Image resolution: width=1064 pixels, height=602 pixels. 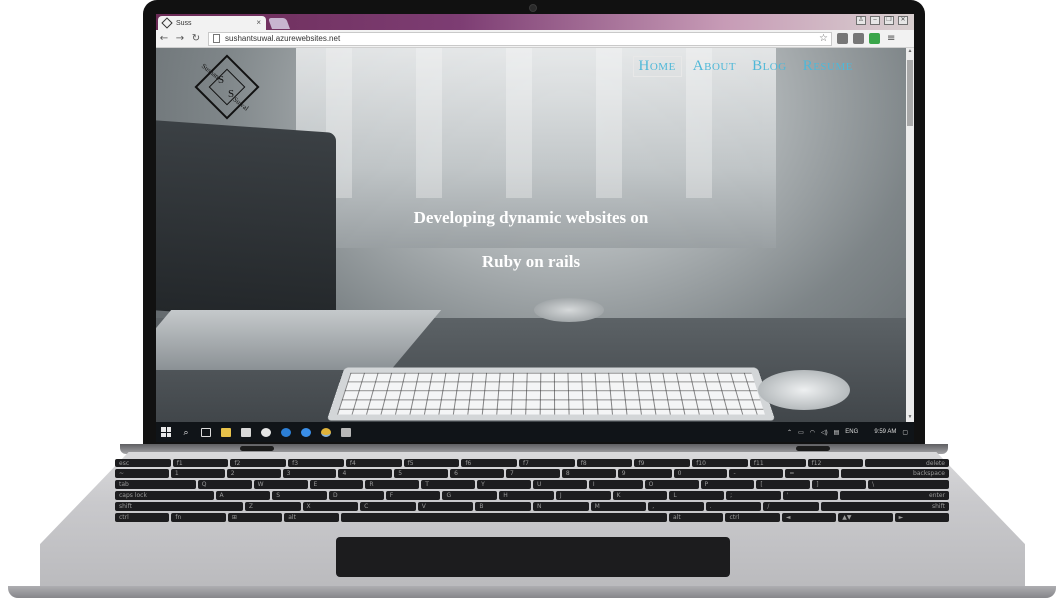 What do you see at coordinates (279, 23) in the screenshot?
I see `new-tab-button` at bounding box center [279, 23].